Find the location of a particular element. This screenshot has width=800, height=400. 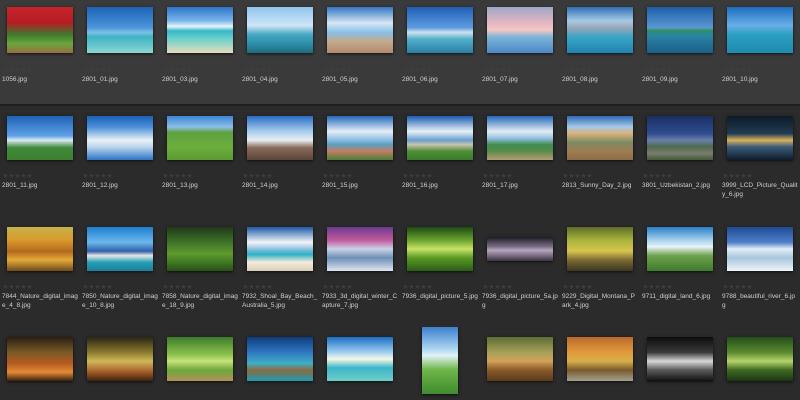

thumbnail-item: 2801_04.jpg is located at coordinates (280, 53).